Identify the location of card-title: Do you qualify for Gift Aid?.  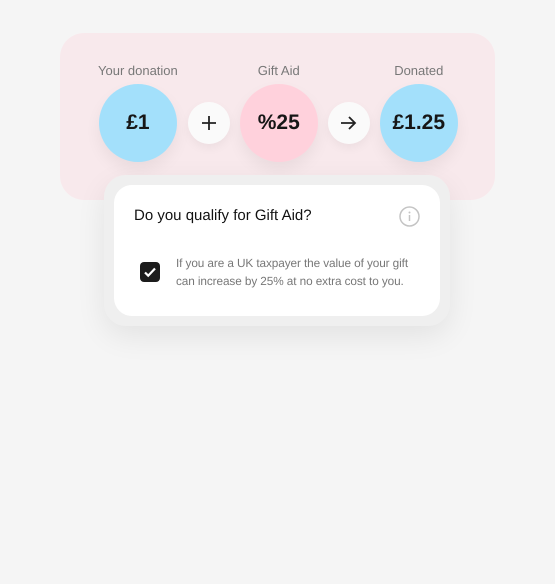
(223, 216).